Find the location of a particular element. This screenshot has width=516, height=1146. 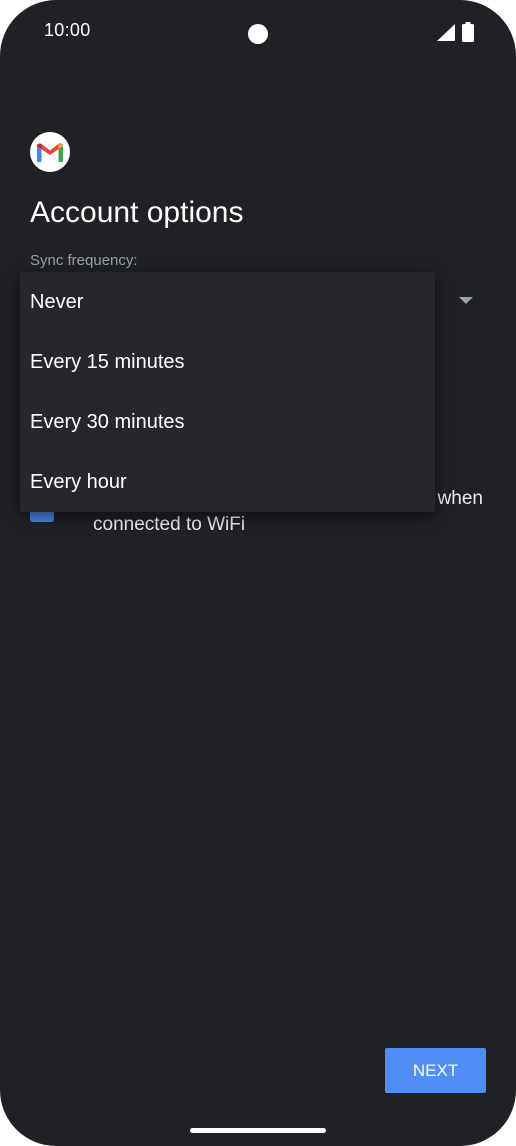

home-indicator is located at coordinates (258, 1130).